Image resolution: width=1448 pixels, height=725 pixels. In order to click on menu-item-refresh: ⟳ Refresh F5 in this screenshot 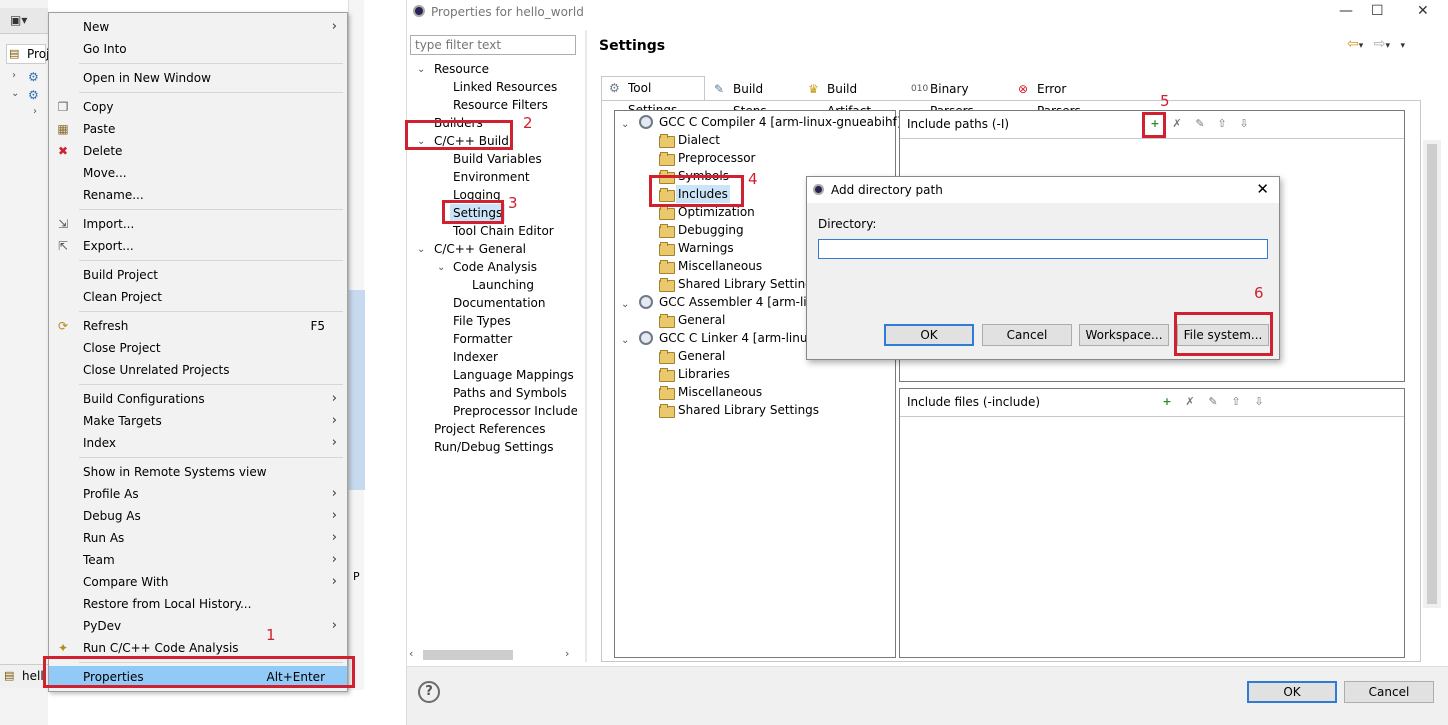, I will do `click(198, 326)`.